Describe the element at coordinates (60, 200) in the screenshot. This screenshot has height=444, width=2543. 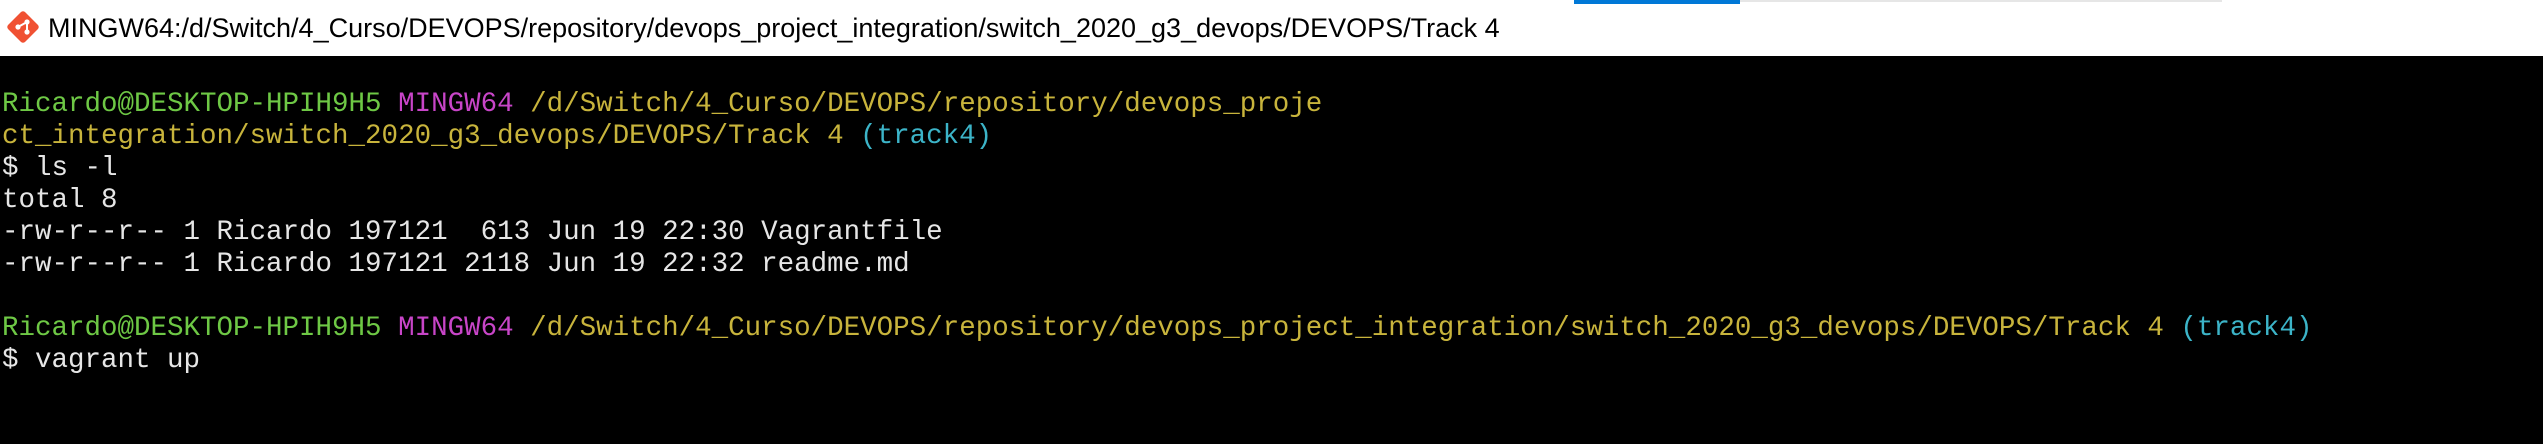
I see `output-line: total 8` at that location.